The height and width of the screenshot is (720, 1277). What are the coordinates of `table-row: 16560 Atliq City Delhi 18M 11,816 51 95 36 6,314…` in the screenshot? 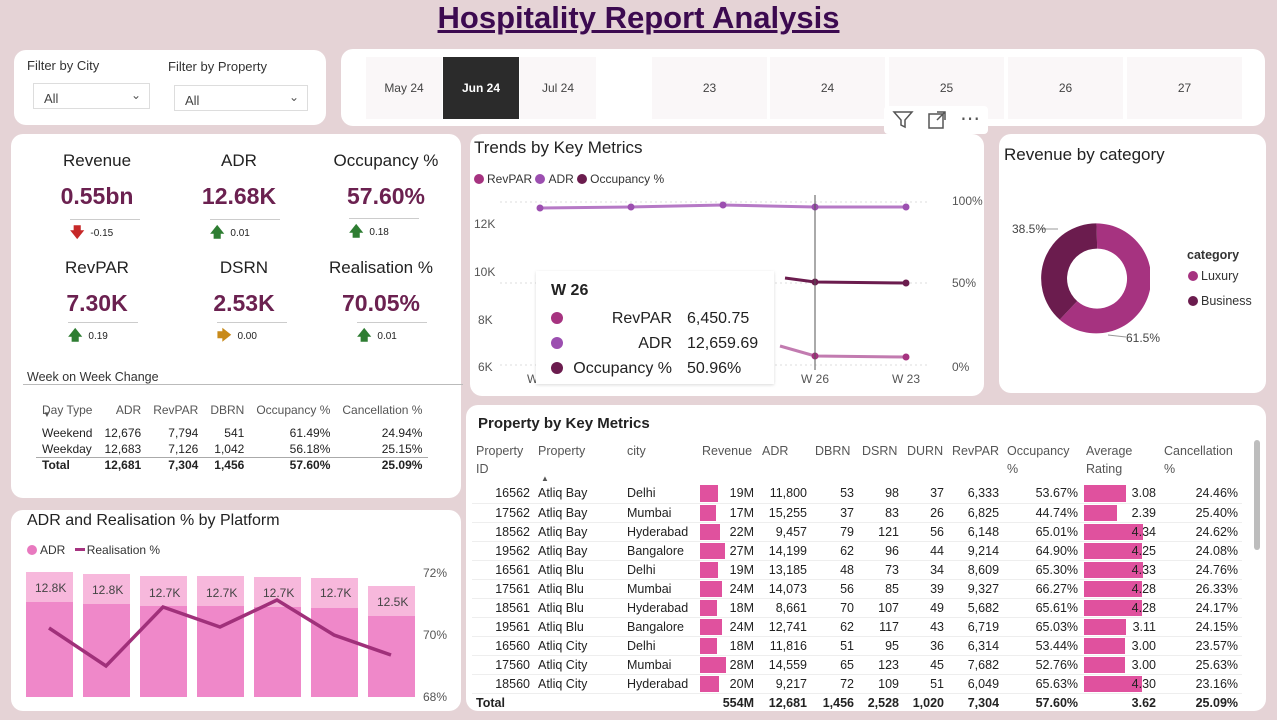 It's located at (857, 646).